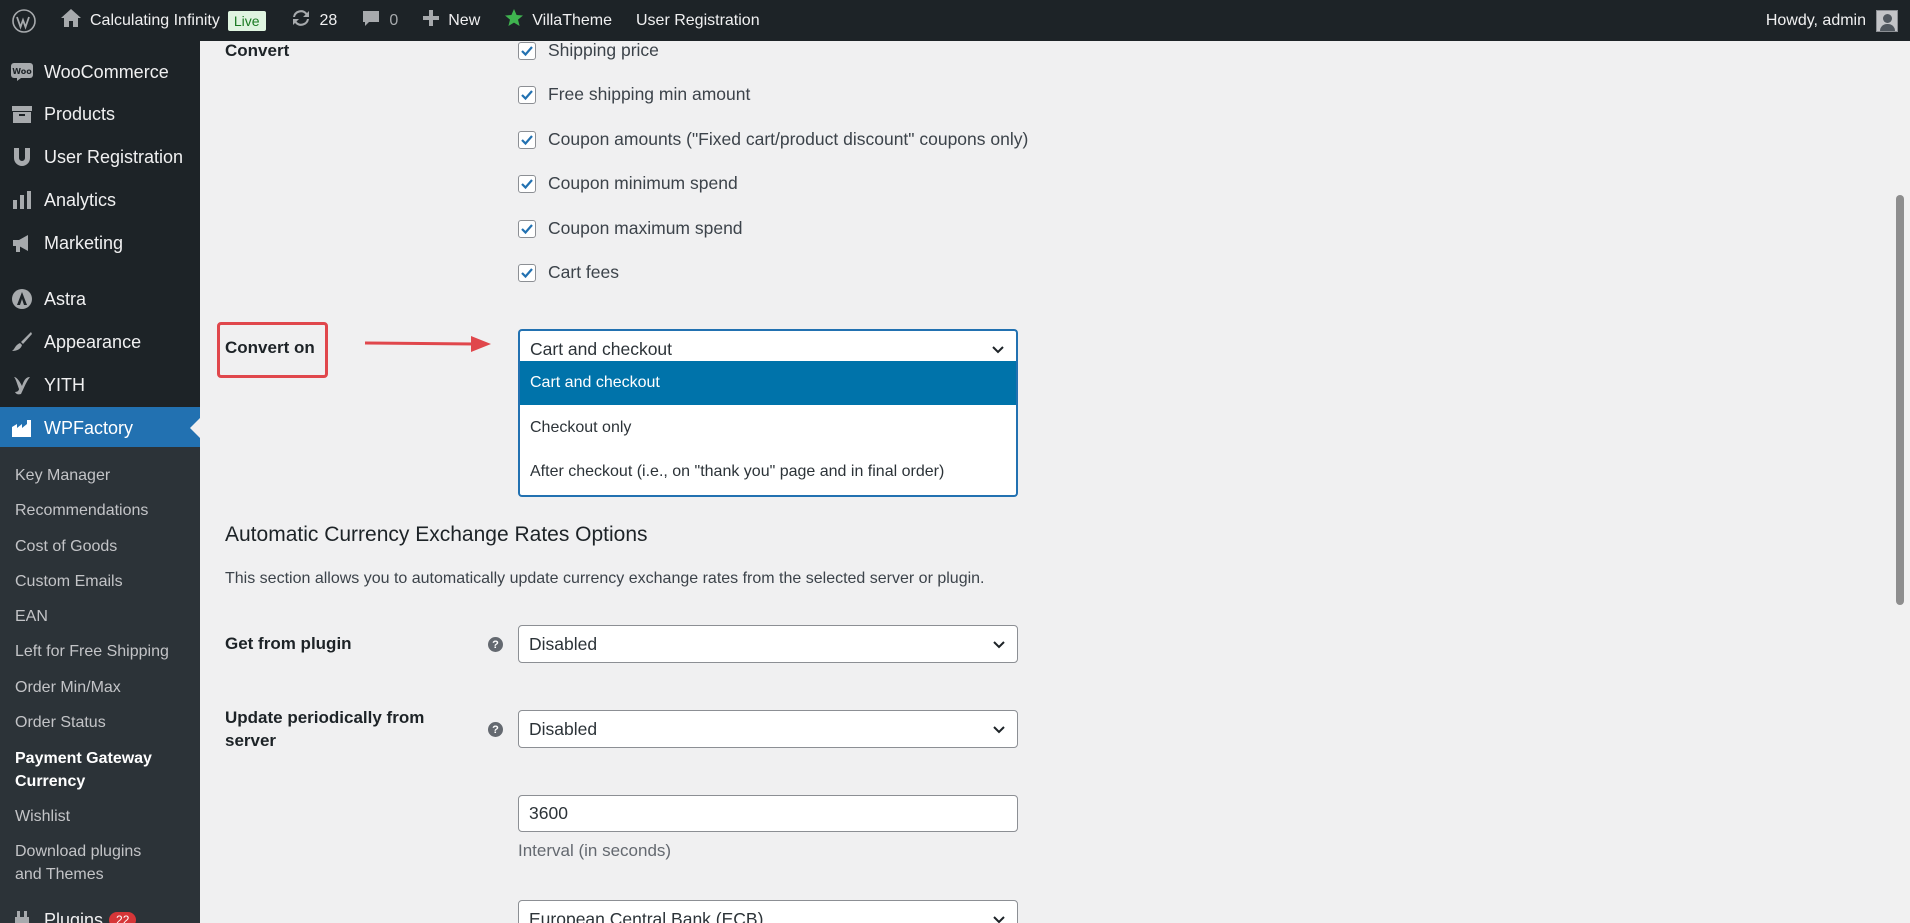  What do you see at coordinates (100, 200) in the screenshot?
I see `sidebar-item-analytics: Analytics` at bounding box center [100, 200].